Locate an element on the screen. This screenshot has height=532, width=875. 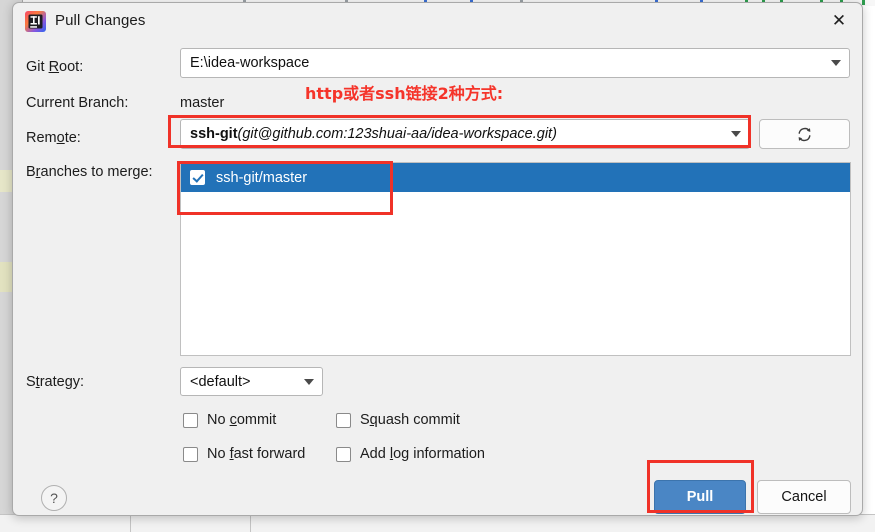
strategy-label: Strategy: is located at coordinates (55, 382).